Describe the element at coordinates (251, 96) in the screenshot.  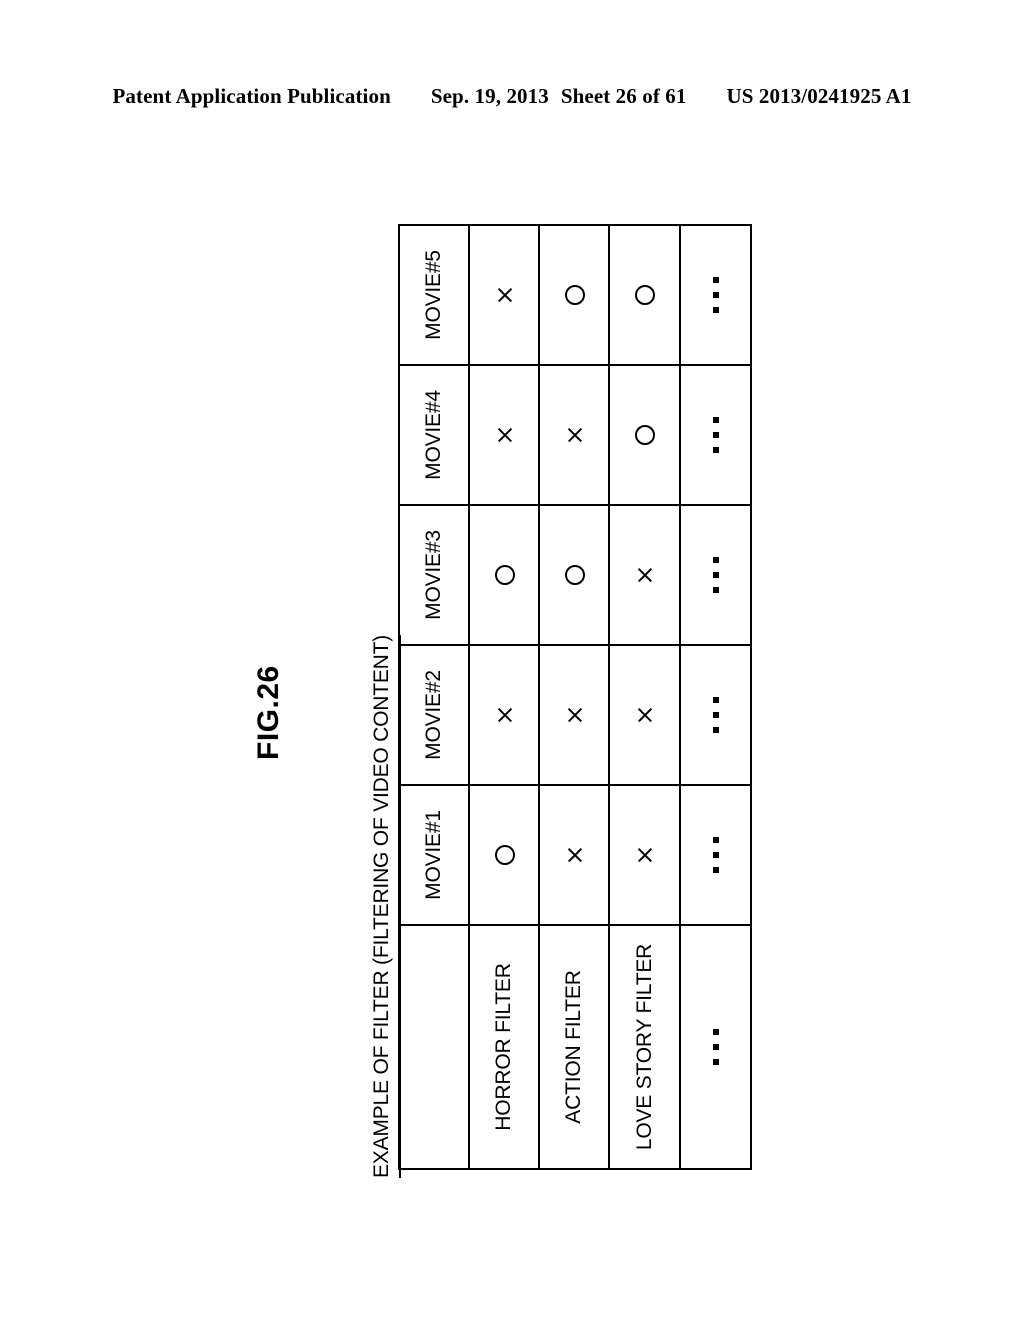
I see `patent-publication-label: Patent Application Publication` at that location.